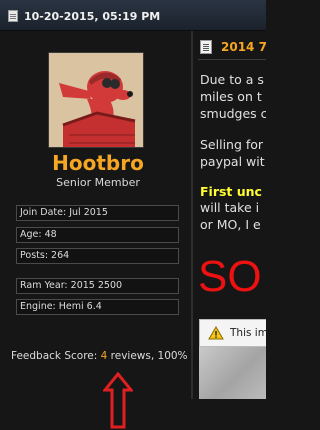 This screenshot has width=320, height=430. I want to click on highlight-line: First unc, so click(231, 191).